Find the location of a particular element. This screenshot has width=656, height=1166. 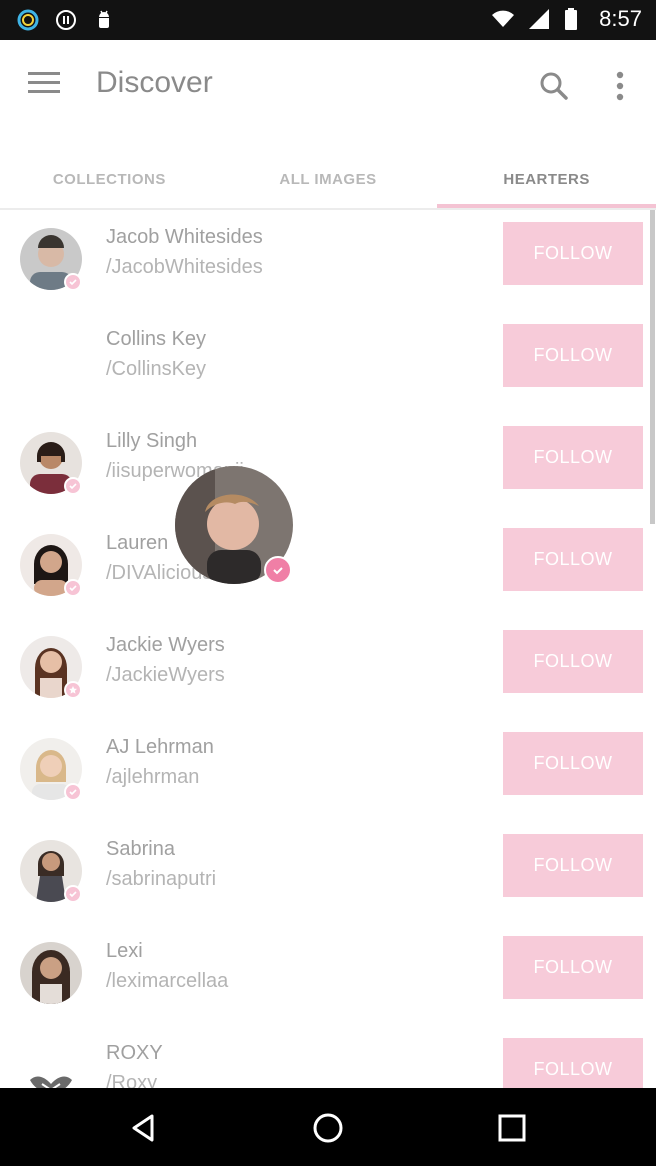

tab-hearters: HEARTERS is located at coordinates (546, 179).